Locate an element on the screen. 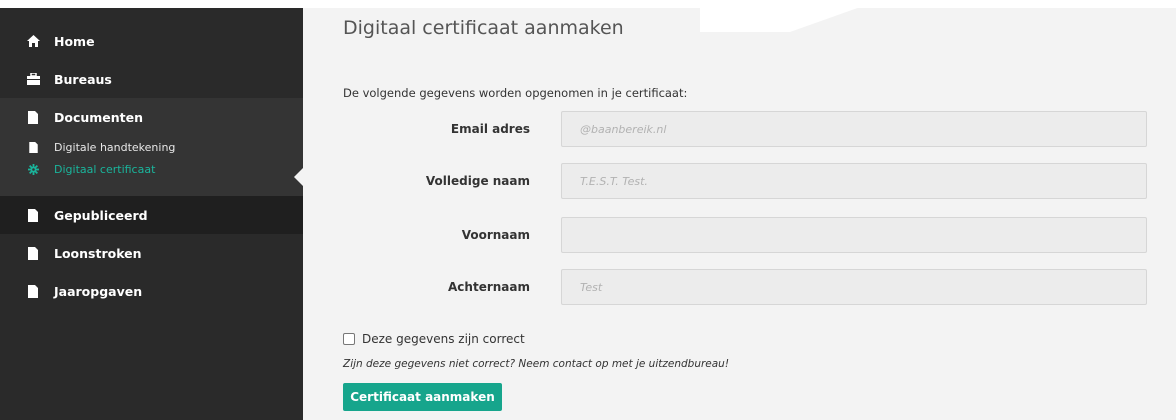 This screenshot has width=1176, height=420. sidebar-item-label: Home is located at coordinates (74, 41).